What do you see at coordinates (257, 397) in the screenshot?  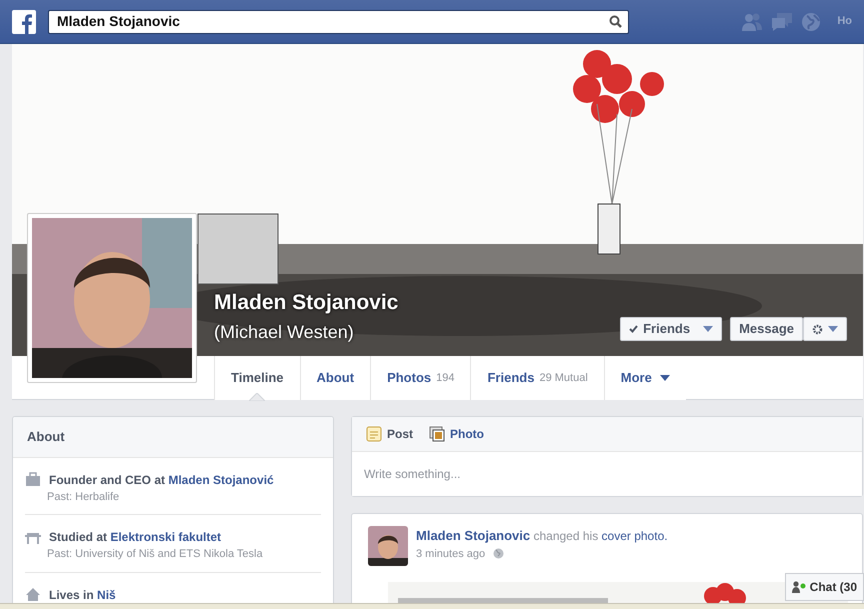 I see `tab-pointer-icon` at bounding box center [257, 397].